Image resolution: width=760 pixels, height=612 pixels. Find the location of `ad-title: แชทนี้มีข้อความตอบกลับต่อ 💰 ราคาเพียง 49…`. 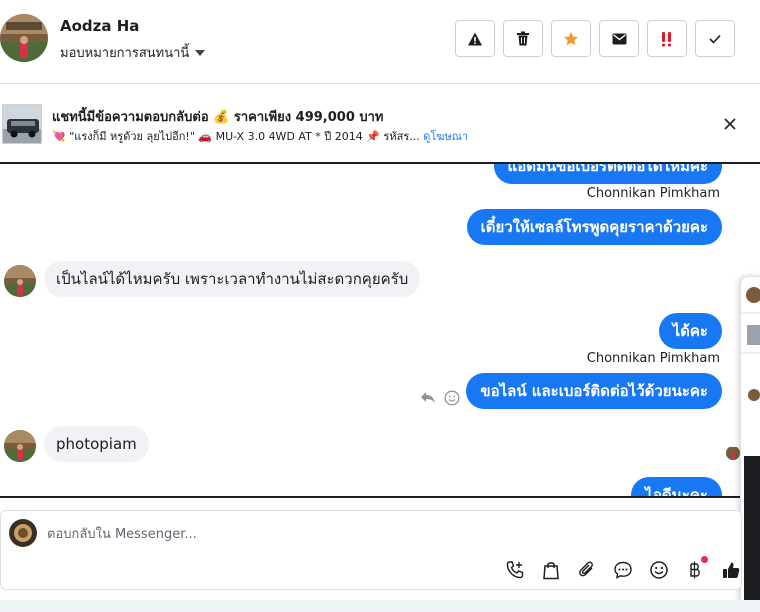

ad-title: แชทนี้มีข้อความตอบกลับต่อ 💰 ราคาเพียง 49… is located at coordinates (218, 117).